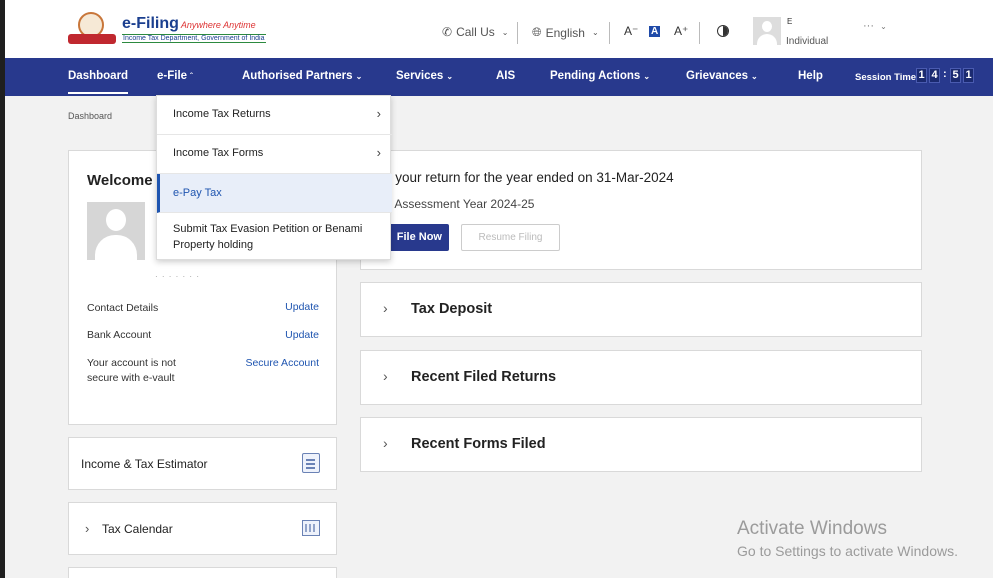 This screenshot has width=993, height=578. I want to click on globe-icon: 🌐︎, so click(537, 32).